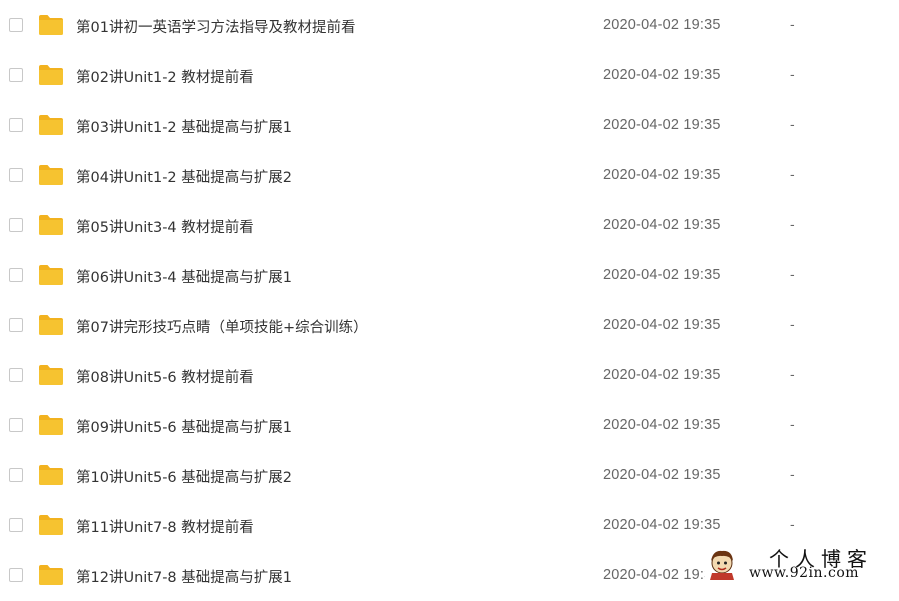 This screenshot has height=601, width=899. What do you see at coordinates (449, 176) in the screenshot?
I see `file-row: 第04讲Unit1-2 基础提高与扩展2 2020-04-02 19:35 -` at bounding box center [449, 176].